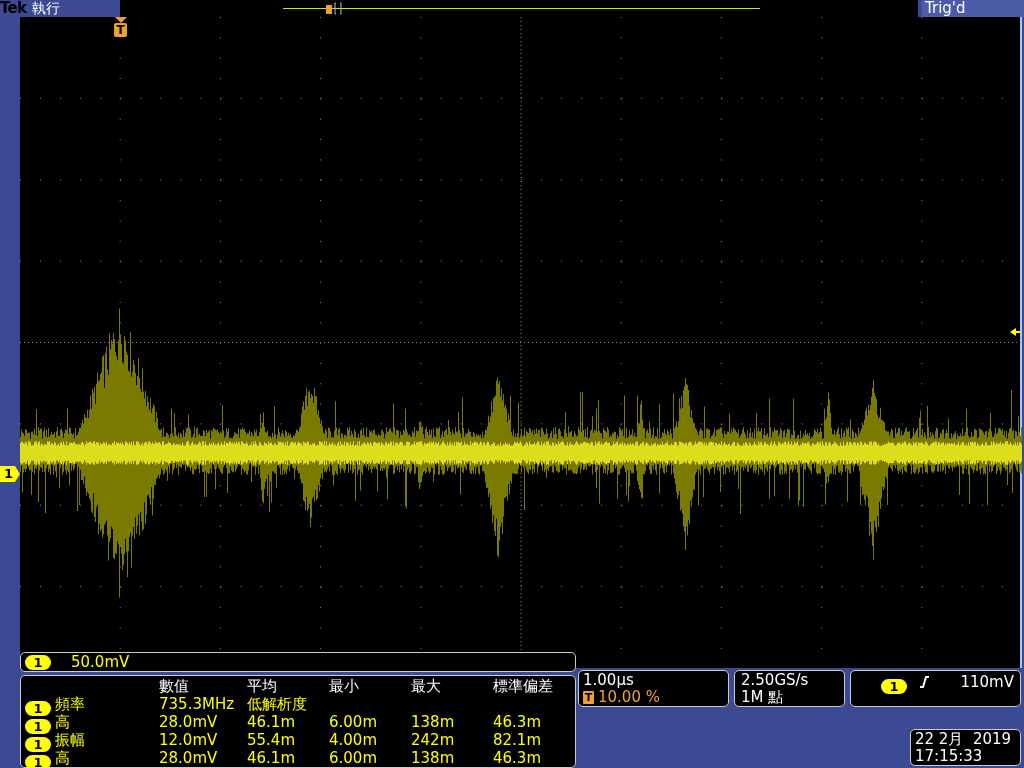 This screenshot has width=1024, height=768. Describe the element at coordinates (523, 686) in the screenshot. I see `column-header: 標準偏差` at that location.